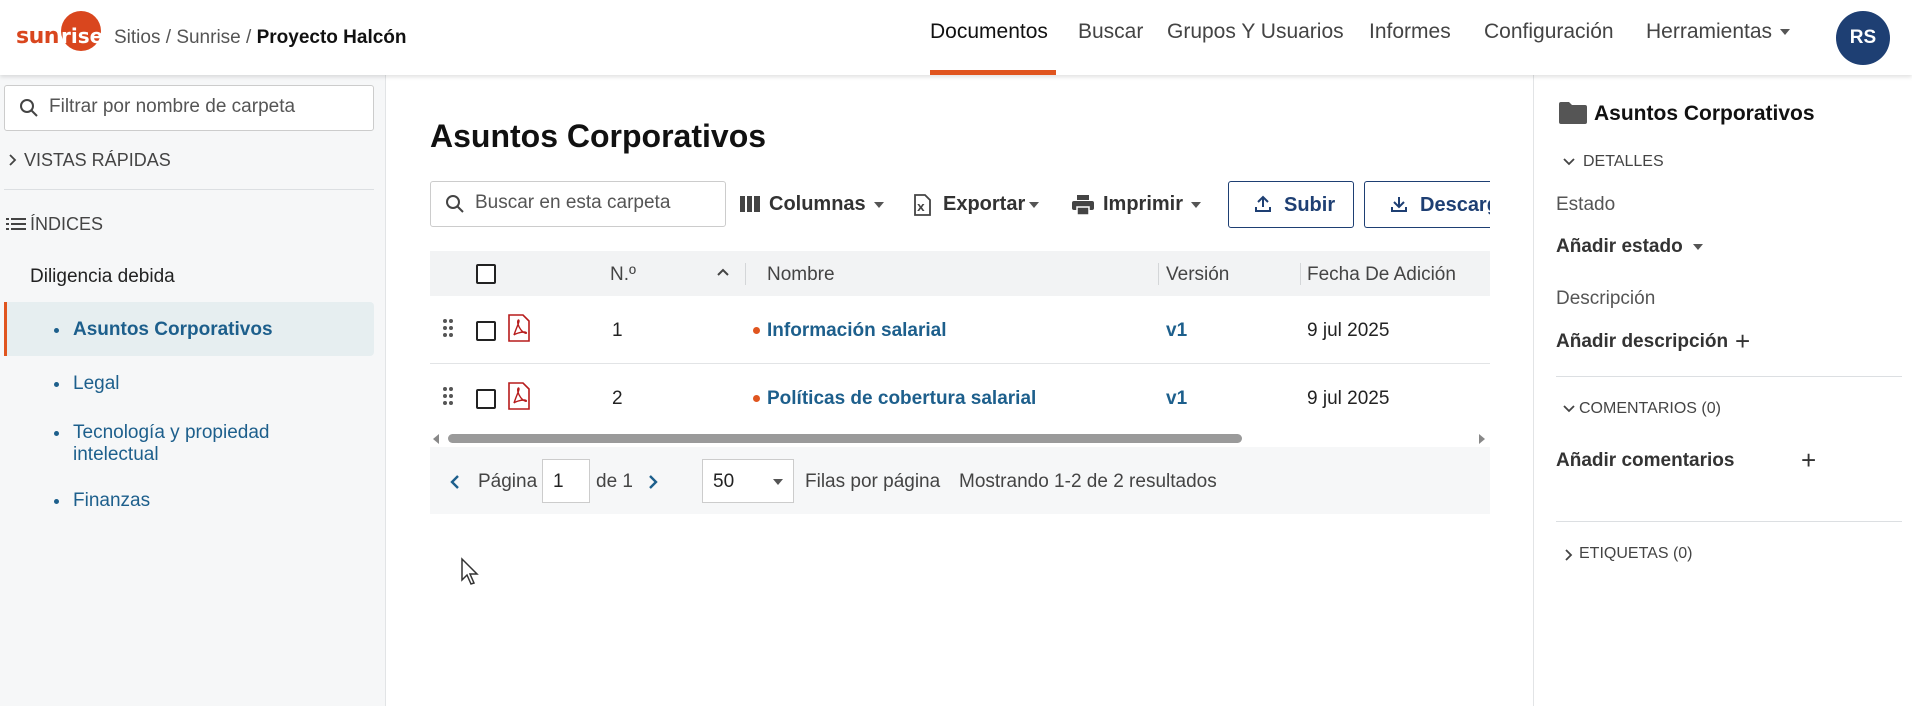 This screenshot has width=1912, height=706. I want to click on folder-search-field, so click(578, 204).